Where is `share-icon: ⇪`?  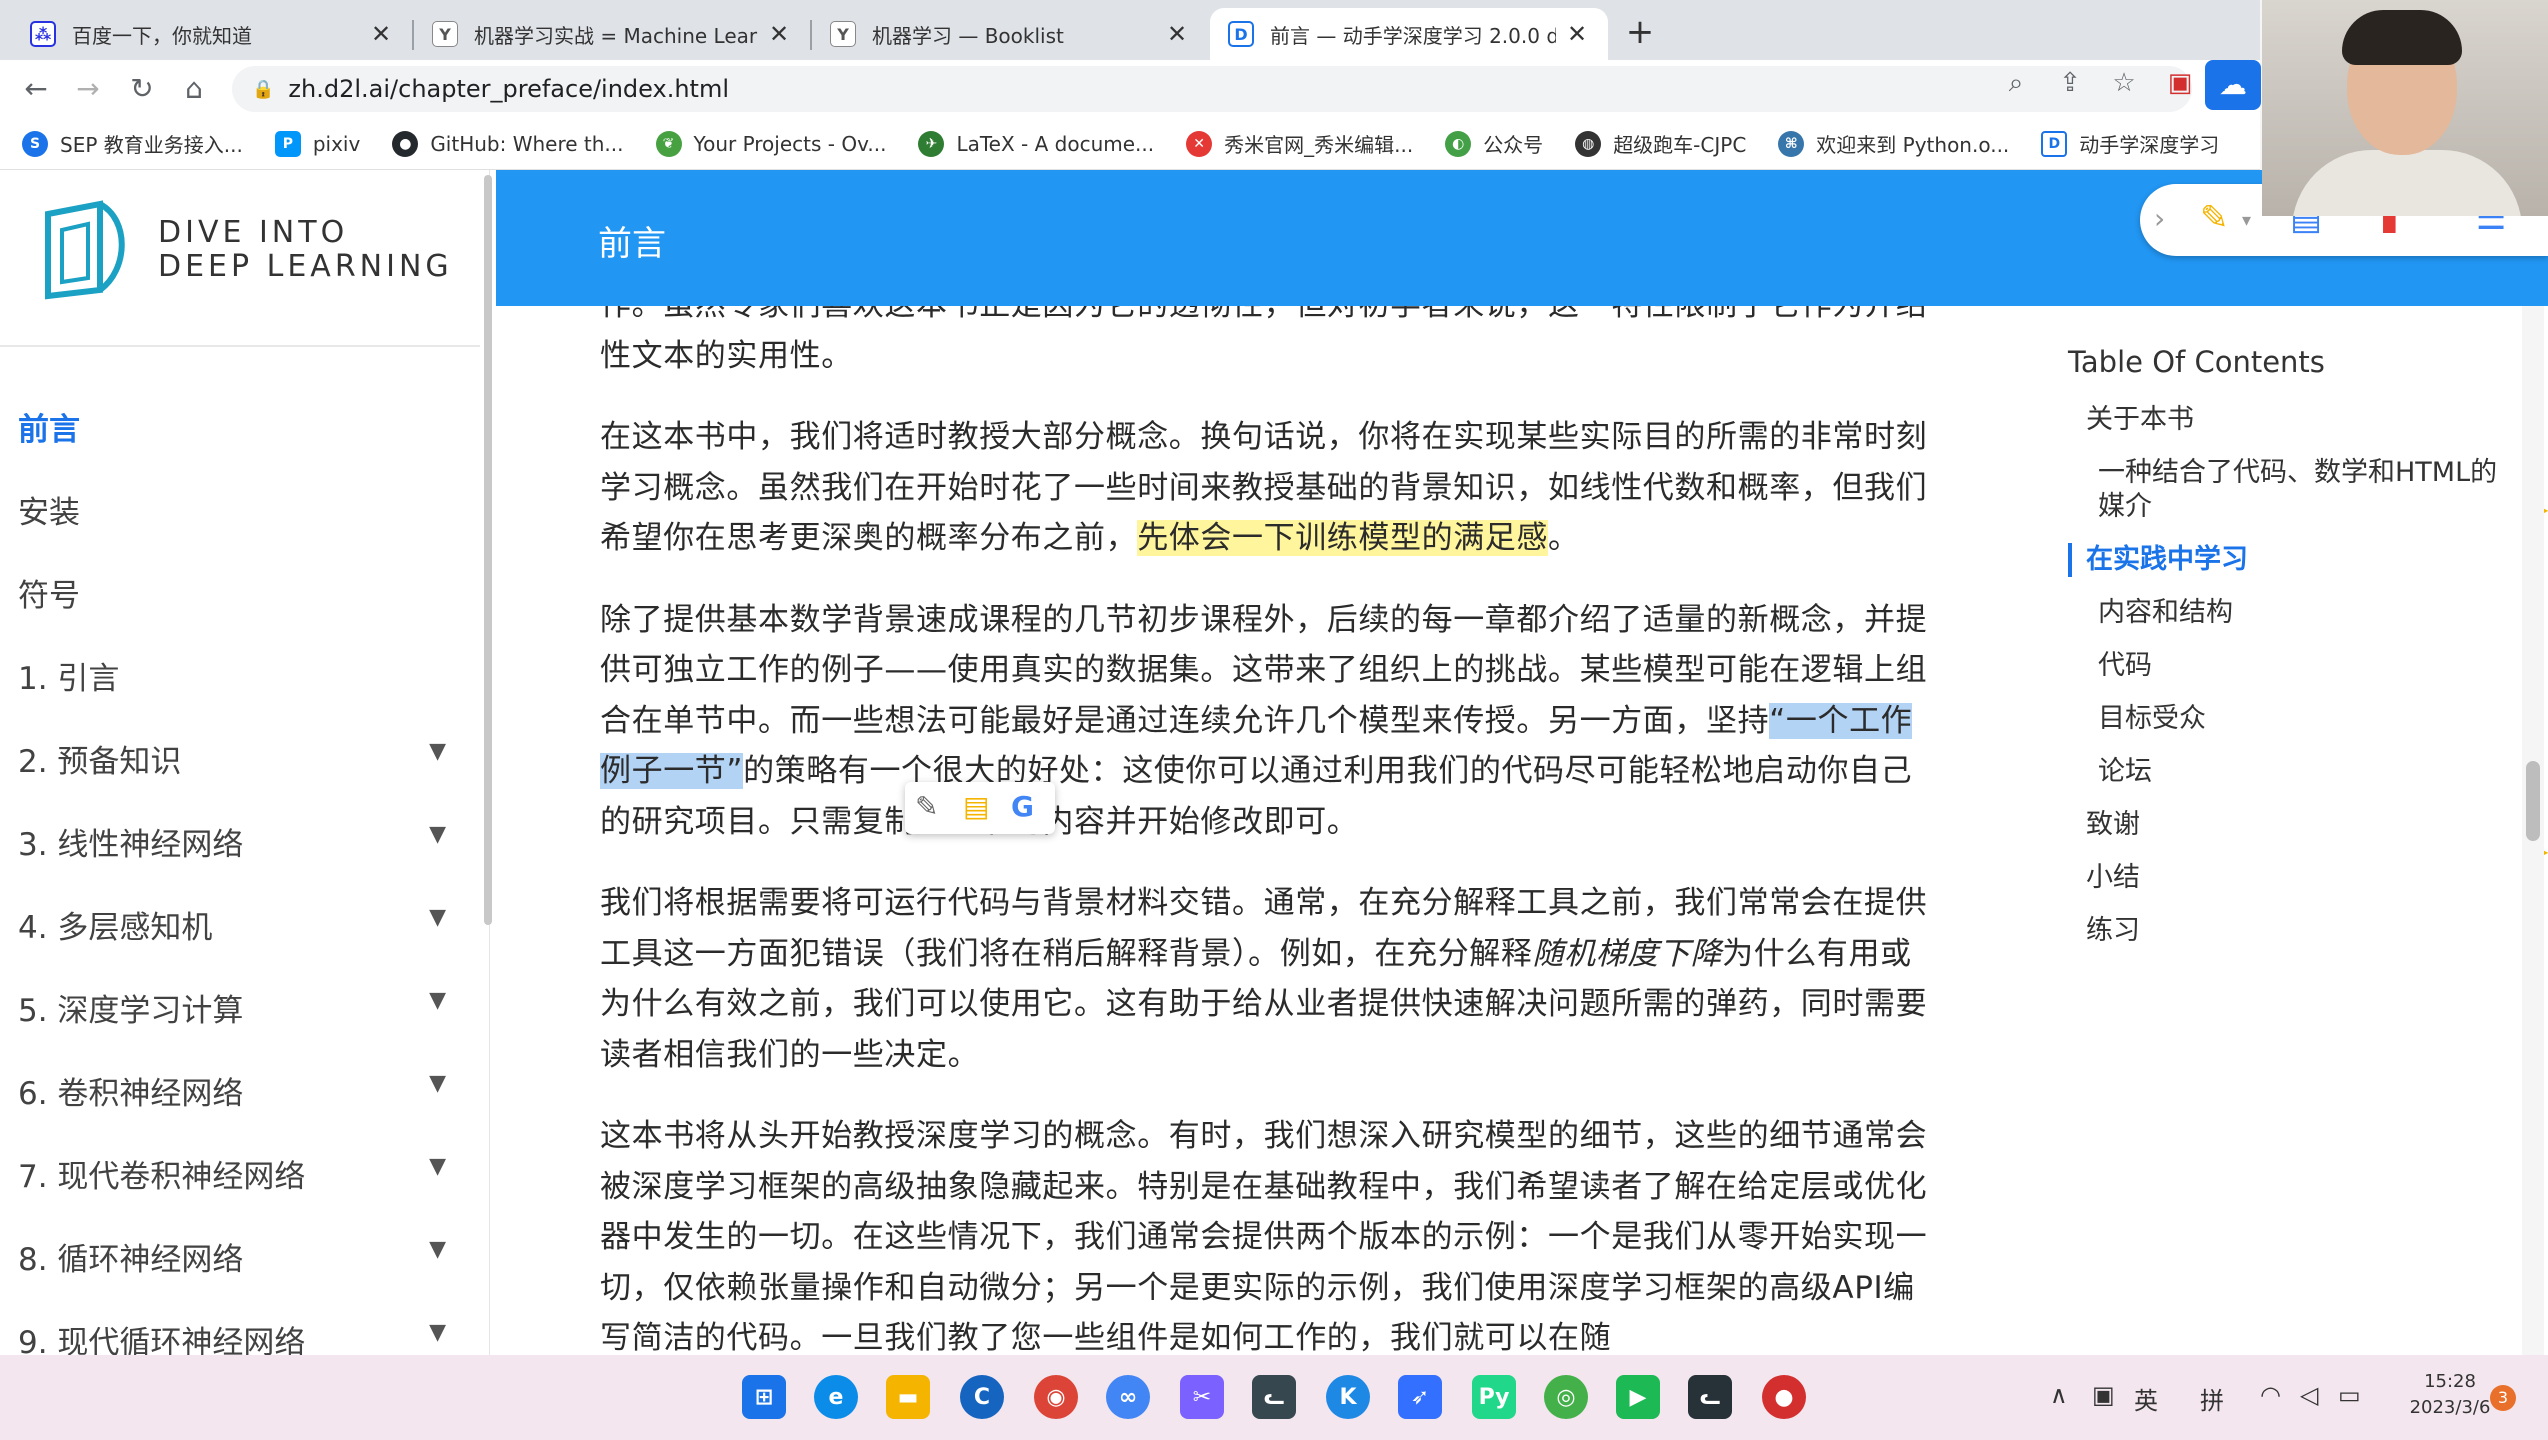
share-icon: ⇪ is located at coordinates (2070, 83).